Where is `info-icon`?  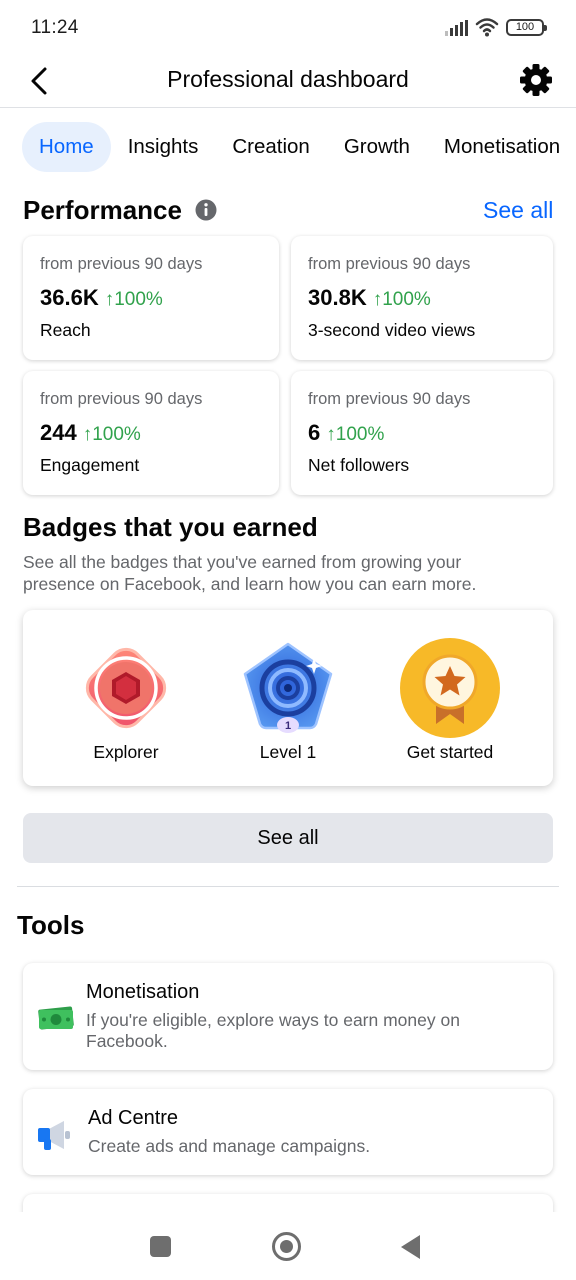 info-icon is located at coordinates (206, 210).